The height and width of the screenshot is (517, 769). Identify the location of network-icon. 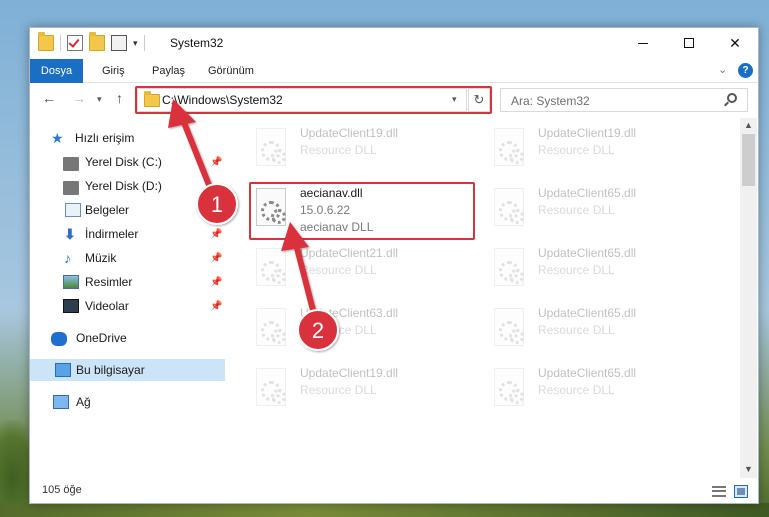
(61, 402).